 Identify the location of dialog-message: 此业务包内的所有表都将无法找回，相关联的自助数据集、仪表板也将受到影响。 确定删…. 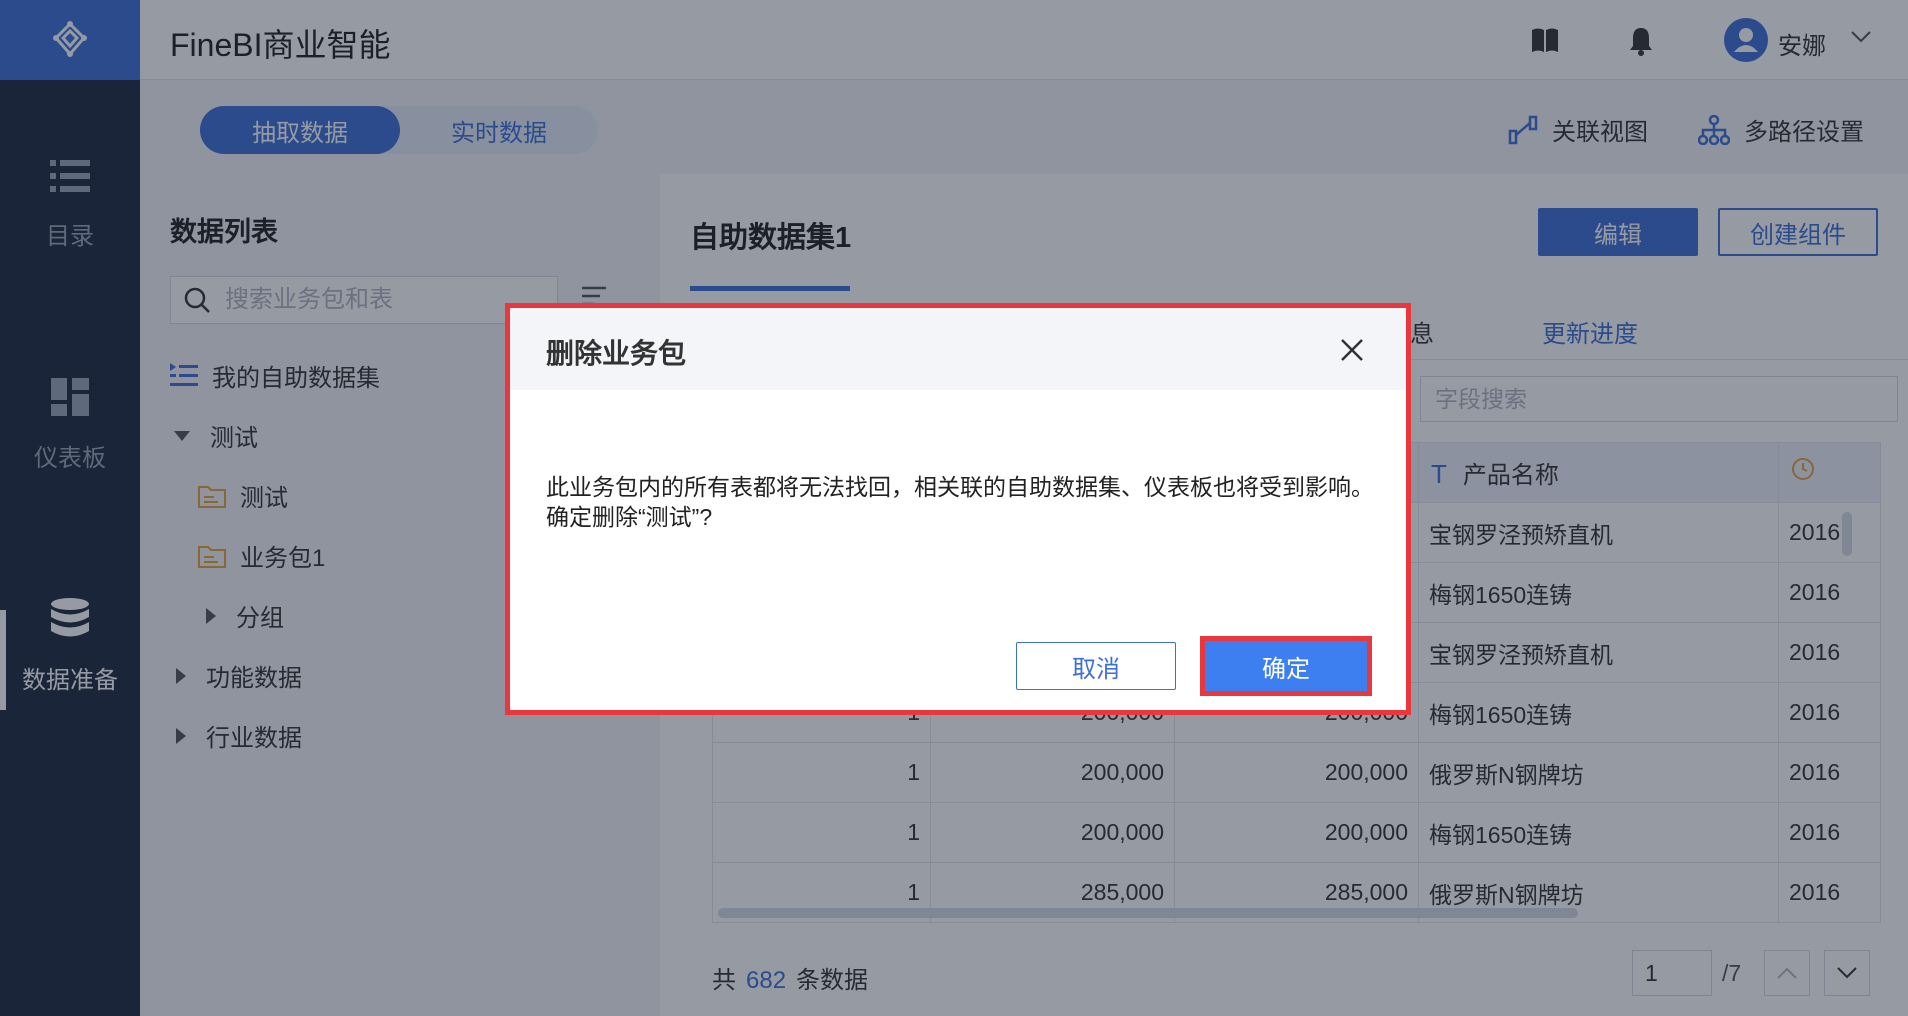
(961, 502).